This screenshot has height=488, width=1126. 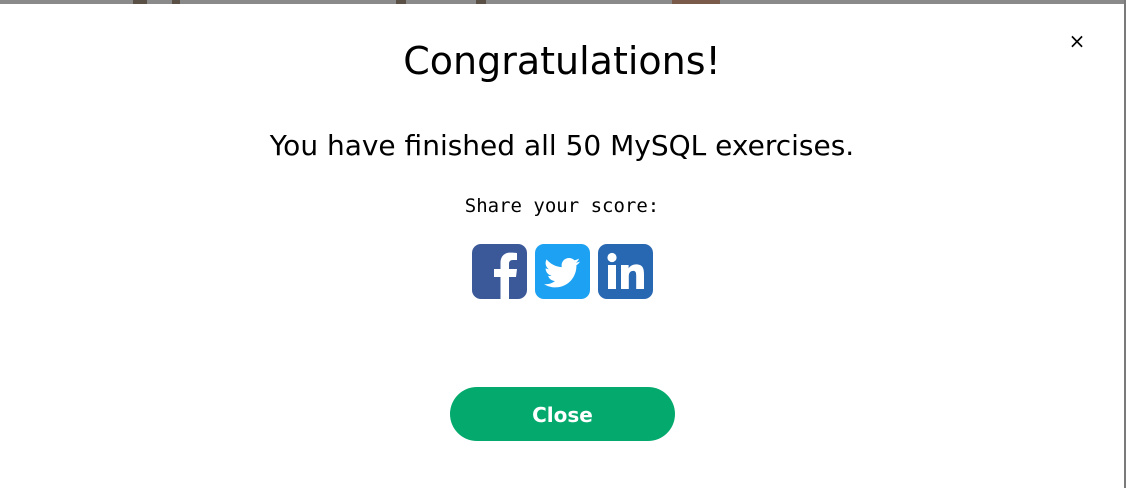 I want to click on facebook-icon, so click(x=499, y=271).